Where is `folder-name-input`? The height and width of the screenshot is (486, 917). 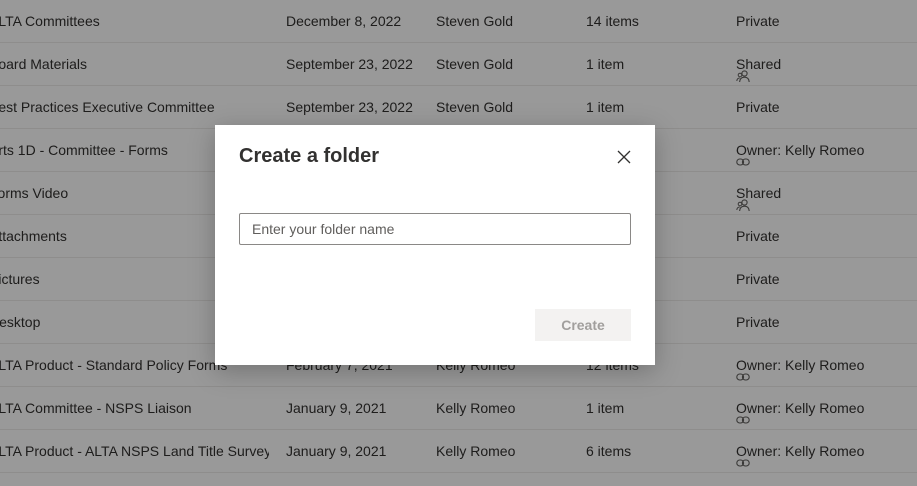
folder-name-input is located at coordinates (435, 229).